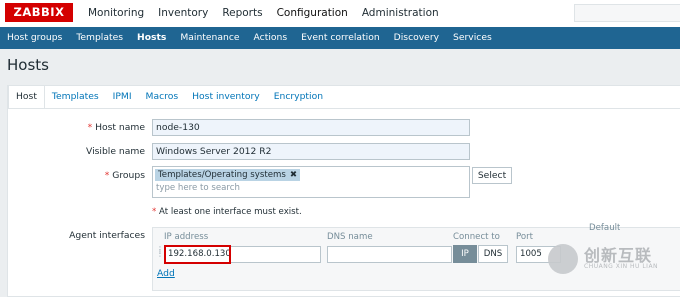 The width and height of the screenshot is (680, 297). I want to click on group-chip: Templates/Operating systems ✖, so click(228, 175).